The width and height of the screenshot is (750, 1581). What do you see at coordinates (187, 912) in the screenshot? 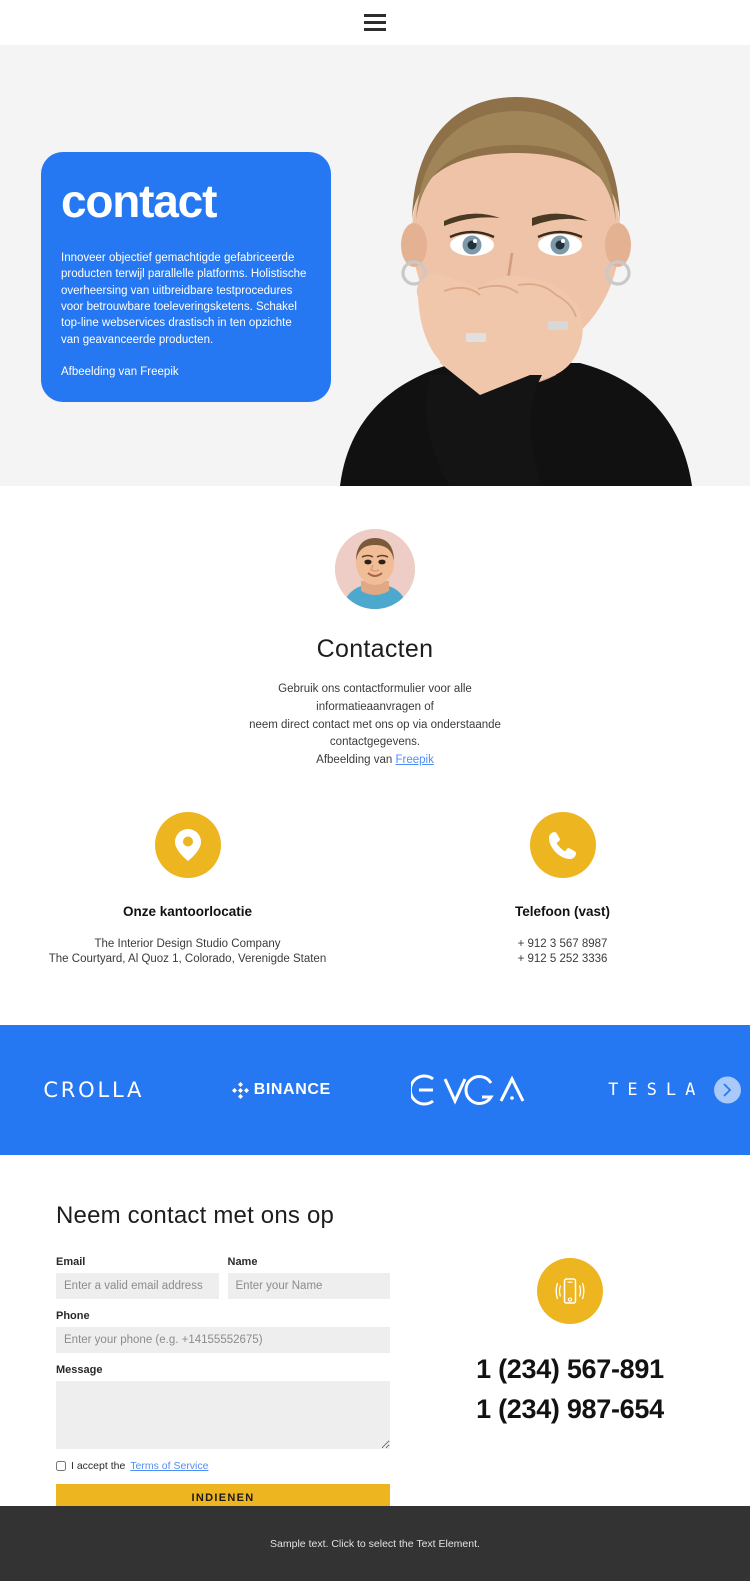
I see `contact-card-office-heading: Onze kantoorlocatie` at bounding box center [187, 912].